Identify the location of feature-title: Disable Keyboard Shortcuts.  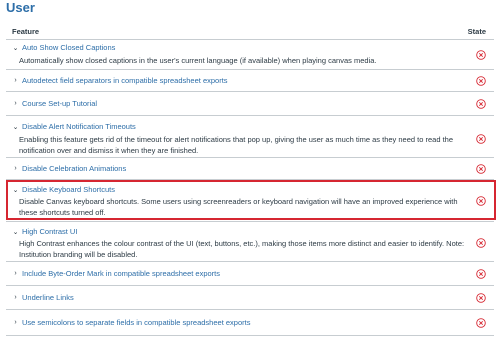
(68, 189).